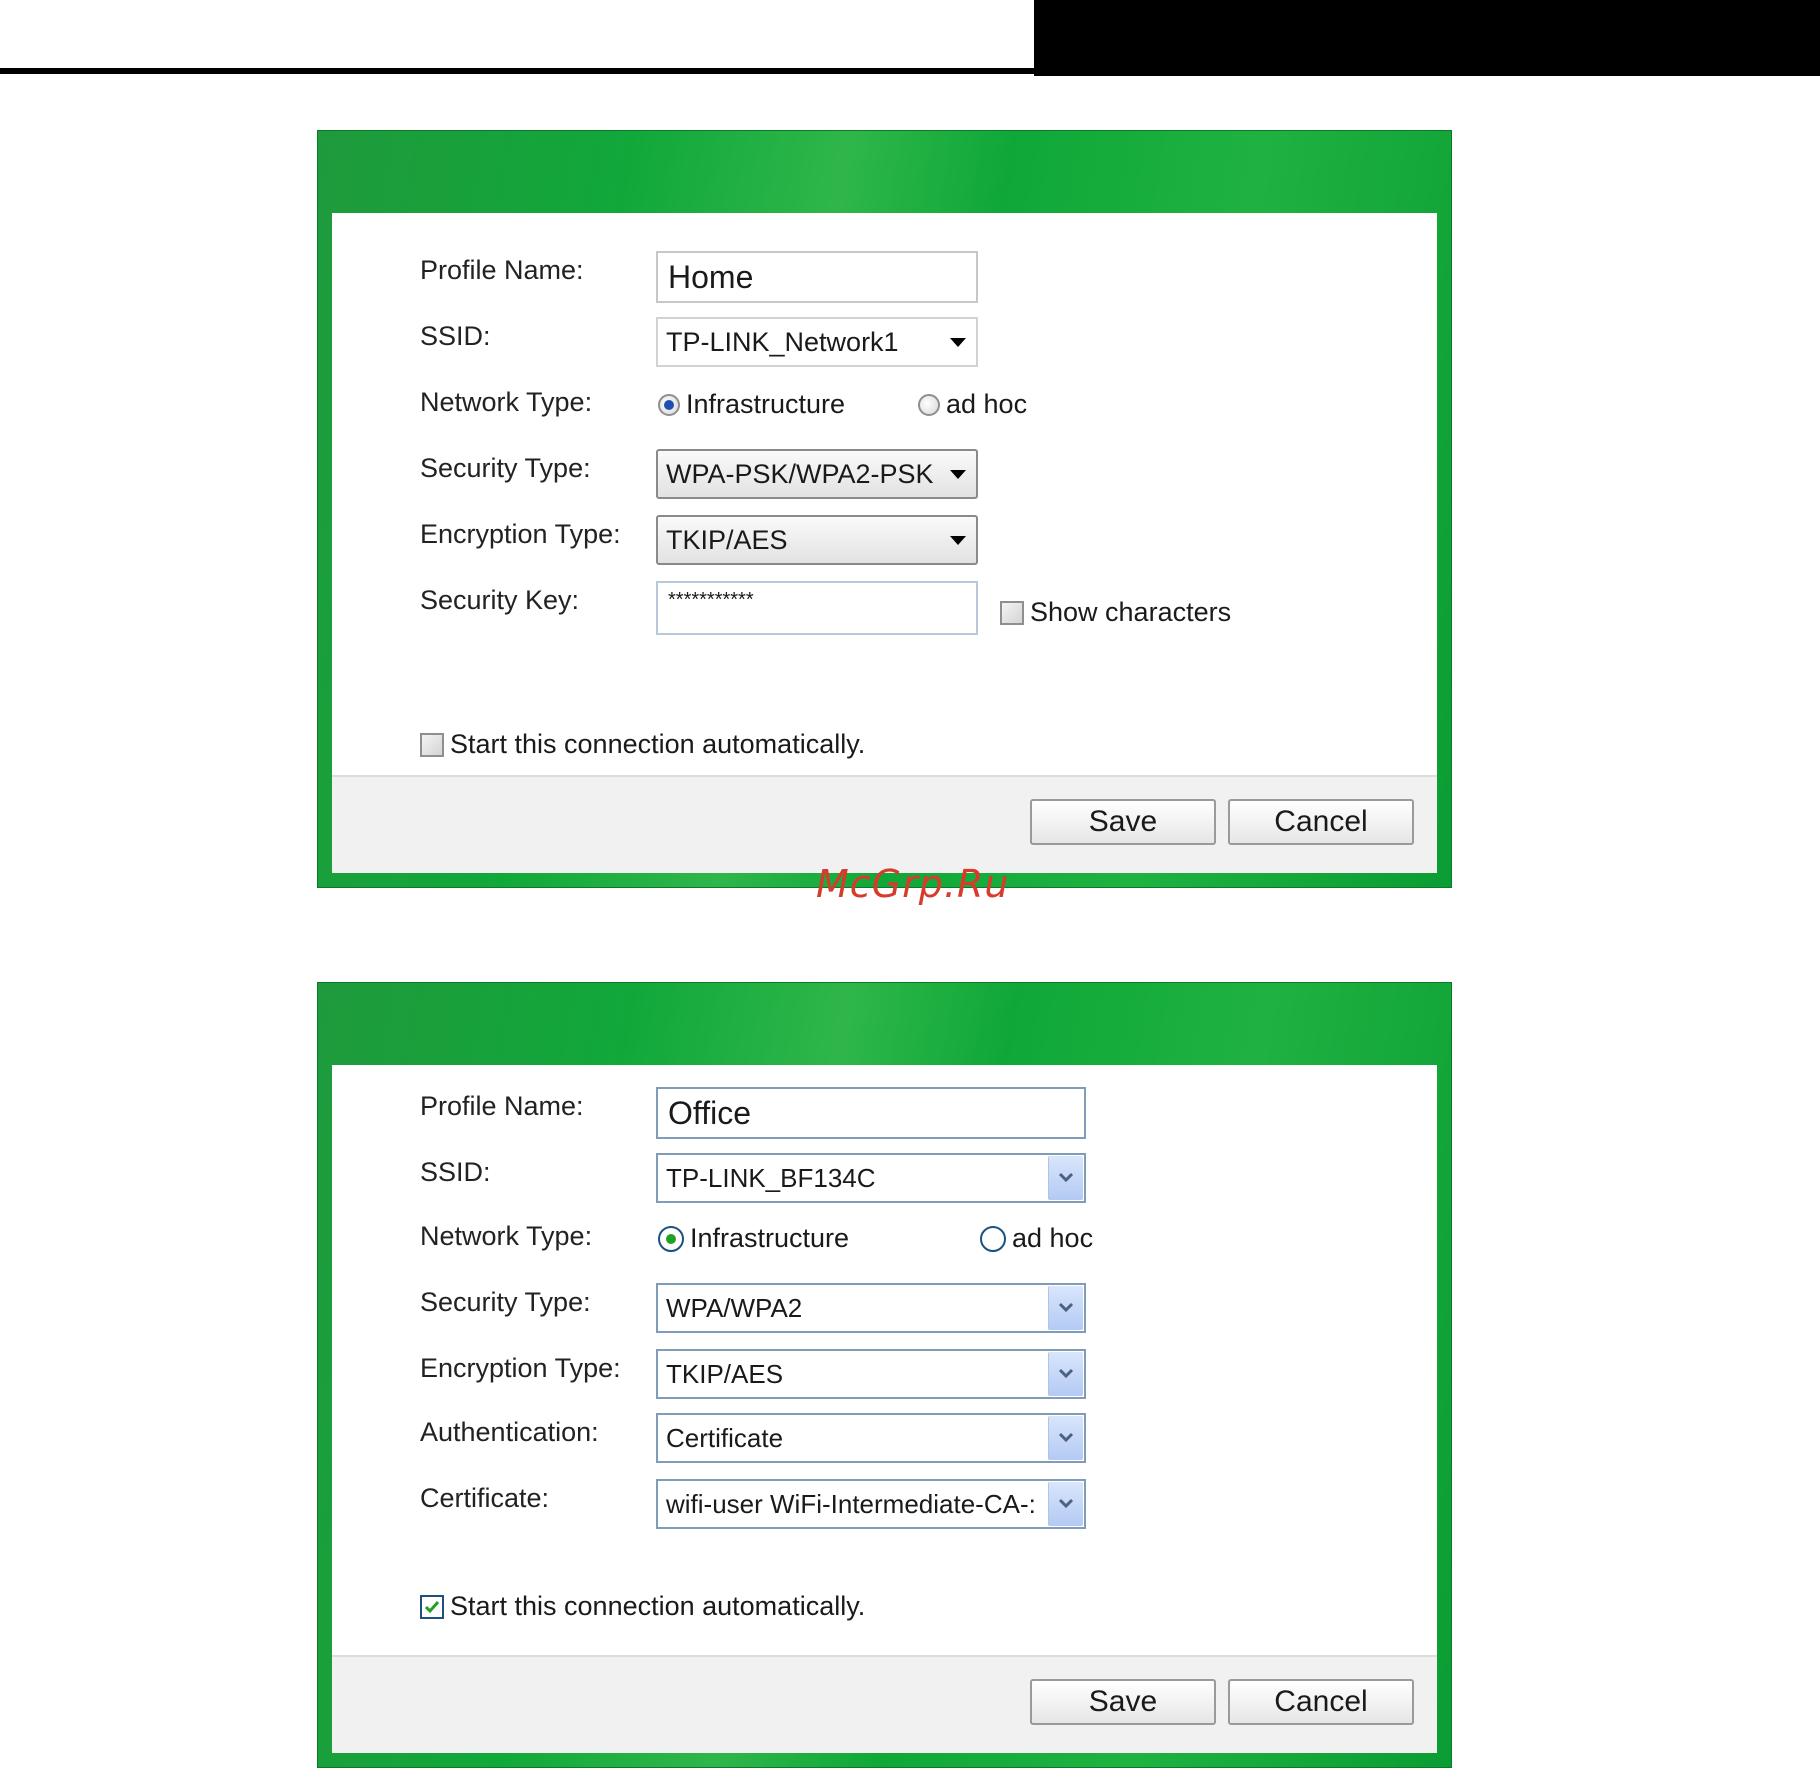 The image size is (1820, 1768). What do you see at coordinates (771, 1177) in the screenshot?
I see `ssid-value: TP-LINK_BF134C` at bounding box center [771, 1177].